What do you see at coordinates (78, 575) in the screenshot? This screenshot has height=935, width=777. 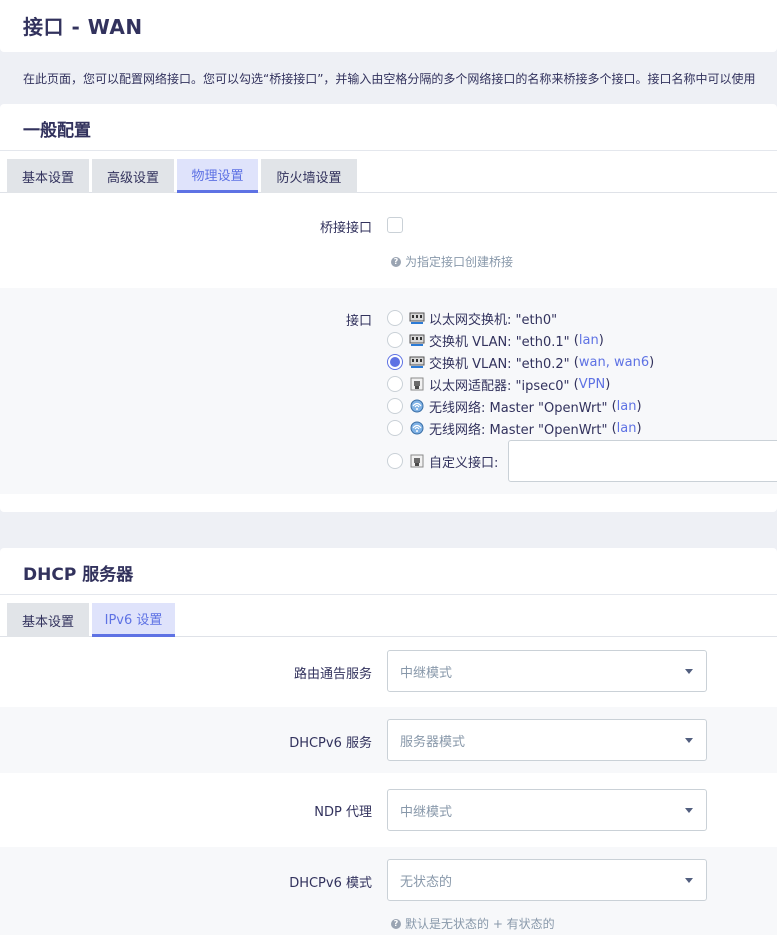 I see `section-title: DHCP 服务器` at bounding box center [78, 575].